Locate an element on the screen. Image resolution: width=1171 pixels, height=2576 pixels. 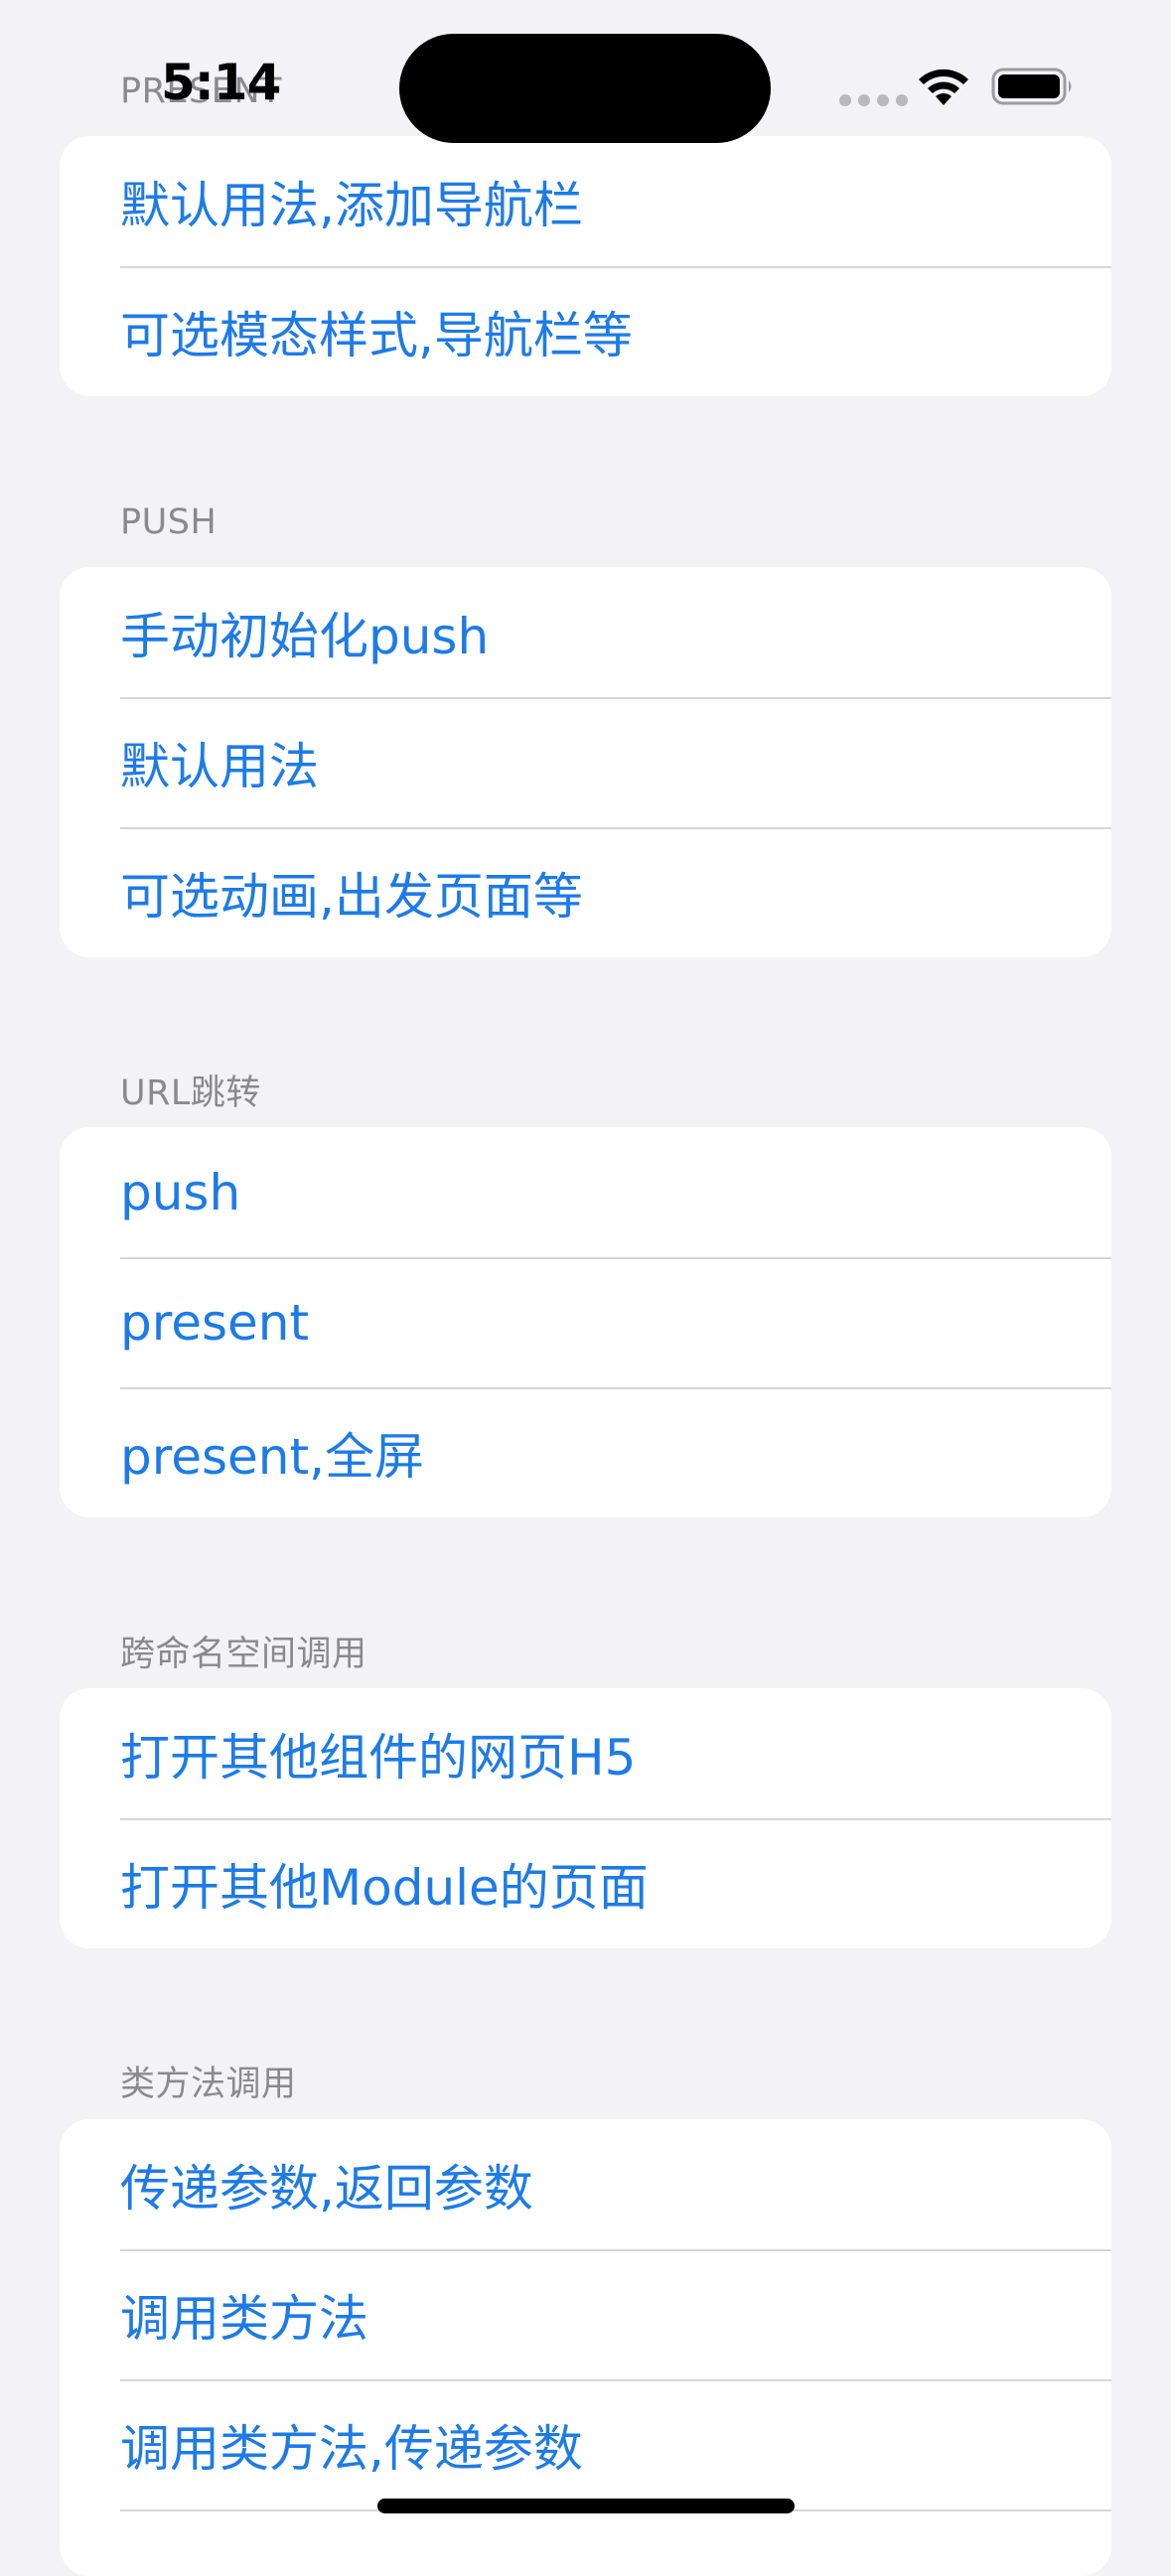
group-url: push present present,全屏 is located at coordinates (585, 1322).